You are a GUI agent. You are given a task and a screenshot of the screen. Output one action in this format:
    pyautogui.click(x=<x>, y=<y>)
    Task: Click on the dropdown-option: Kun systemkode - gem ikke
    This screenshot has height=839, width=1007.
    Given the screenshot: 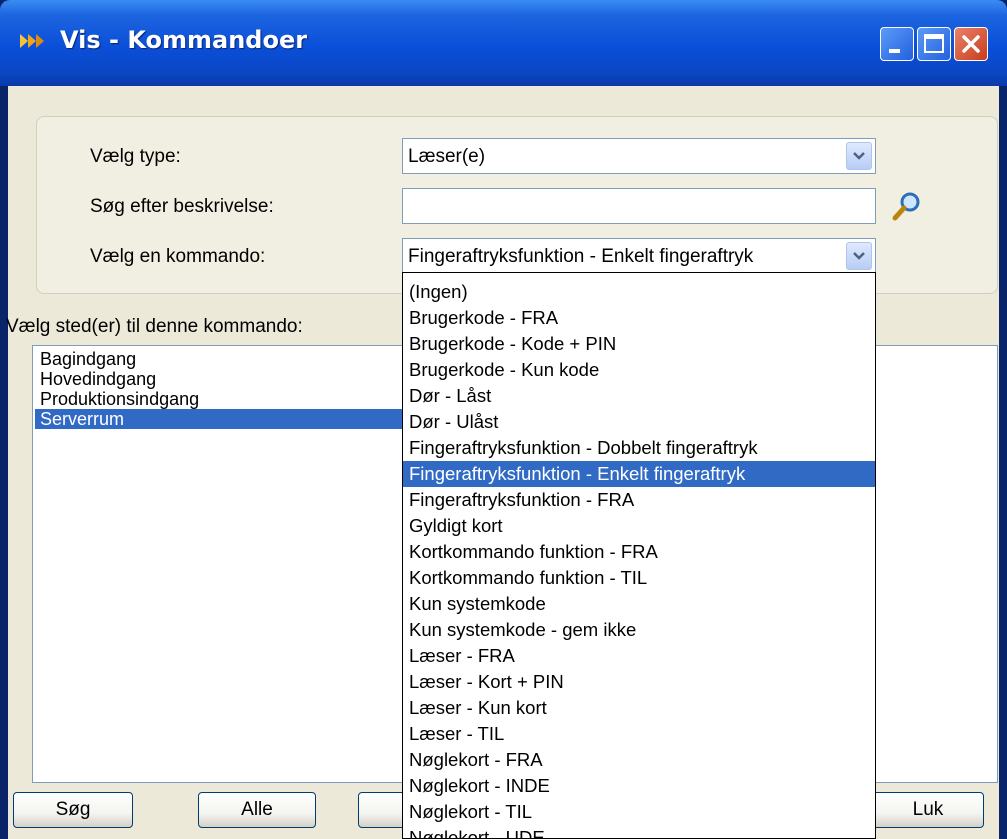 What is the action you would take?
    pyautogui.click(x=639, y=630)
    